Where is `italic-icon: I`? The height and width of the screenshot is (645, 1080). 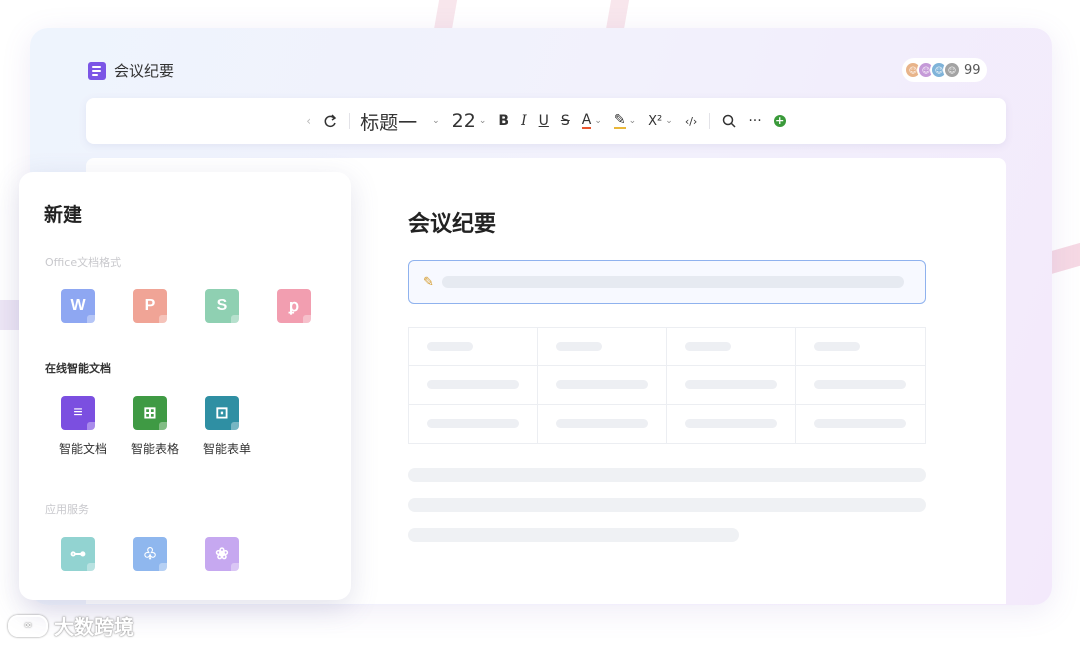 italic-icon: I is located at coordinates (524, 121).